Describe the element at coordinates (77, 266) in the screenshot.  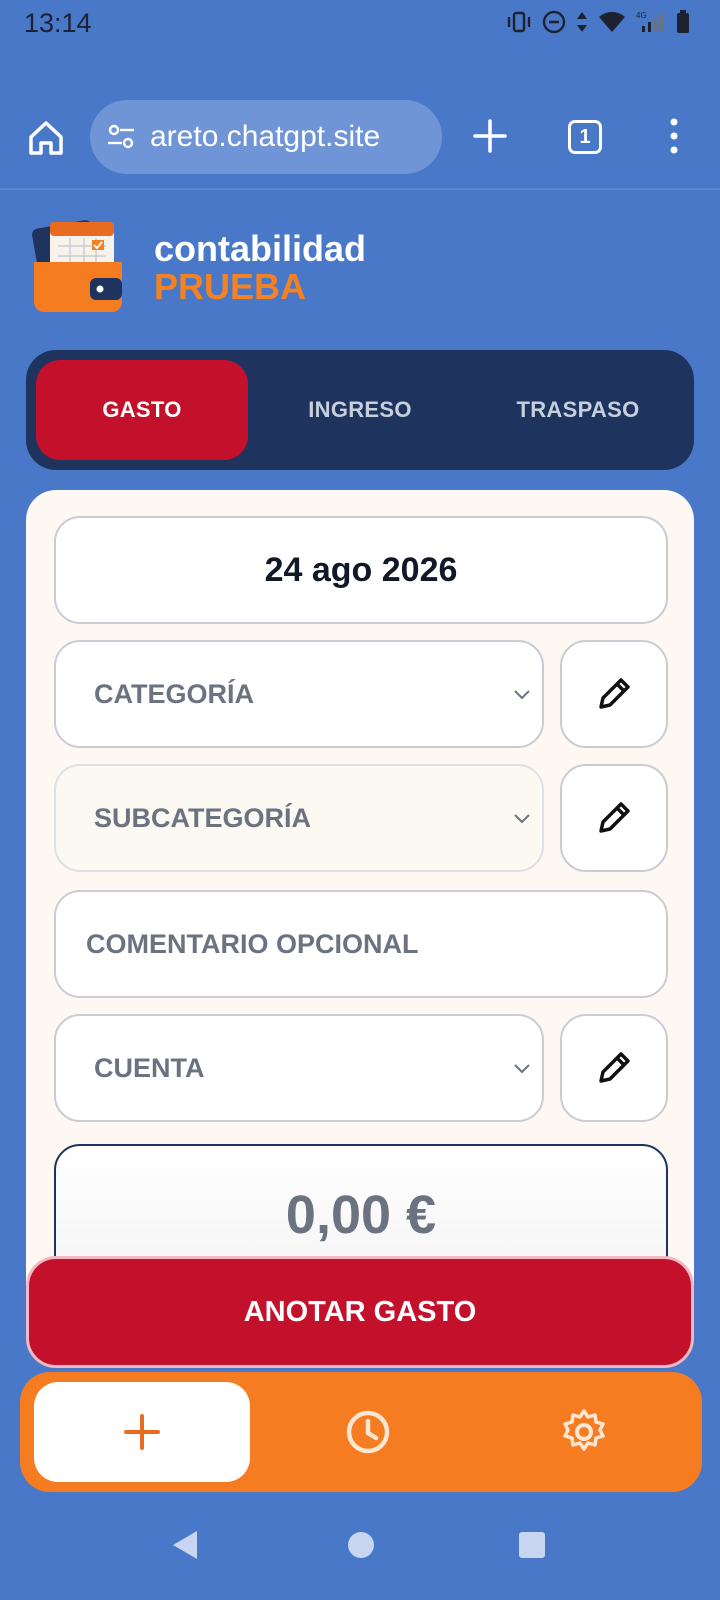
I see `wallet-logo-icon` at that location.